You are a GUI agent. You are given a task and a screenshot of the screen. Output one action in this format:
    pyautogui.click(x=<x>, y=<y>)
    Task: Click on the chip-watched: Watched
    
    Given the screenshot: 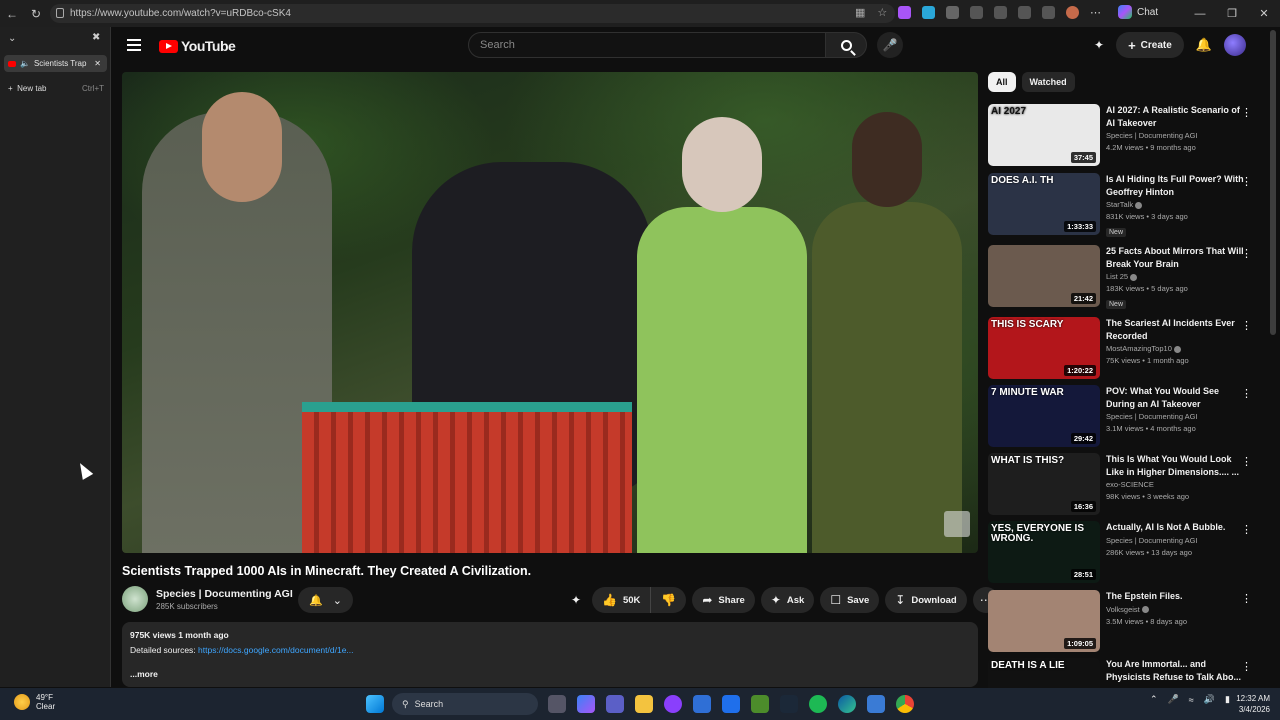 What is the action you would take?
    pyautogui.click(x=1048, y=82)
    